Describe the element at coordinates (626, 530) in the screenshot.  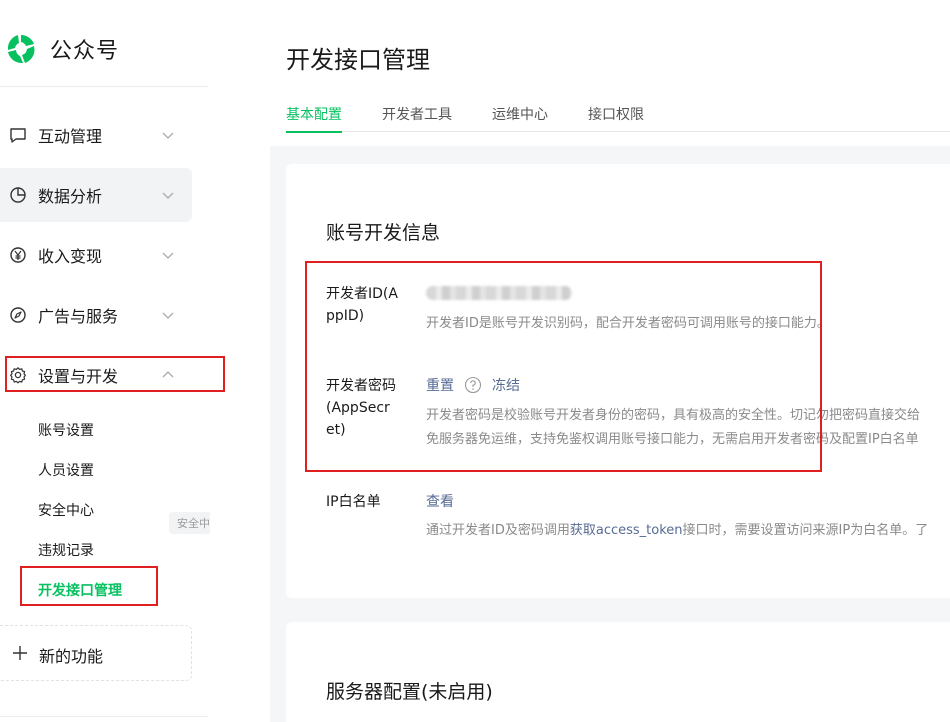
I see `get-access-token-link: 获取access_token` at that location.